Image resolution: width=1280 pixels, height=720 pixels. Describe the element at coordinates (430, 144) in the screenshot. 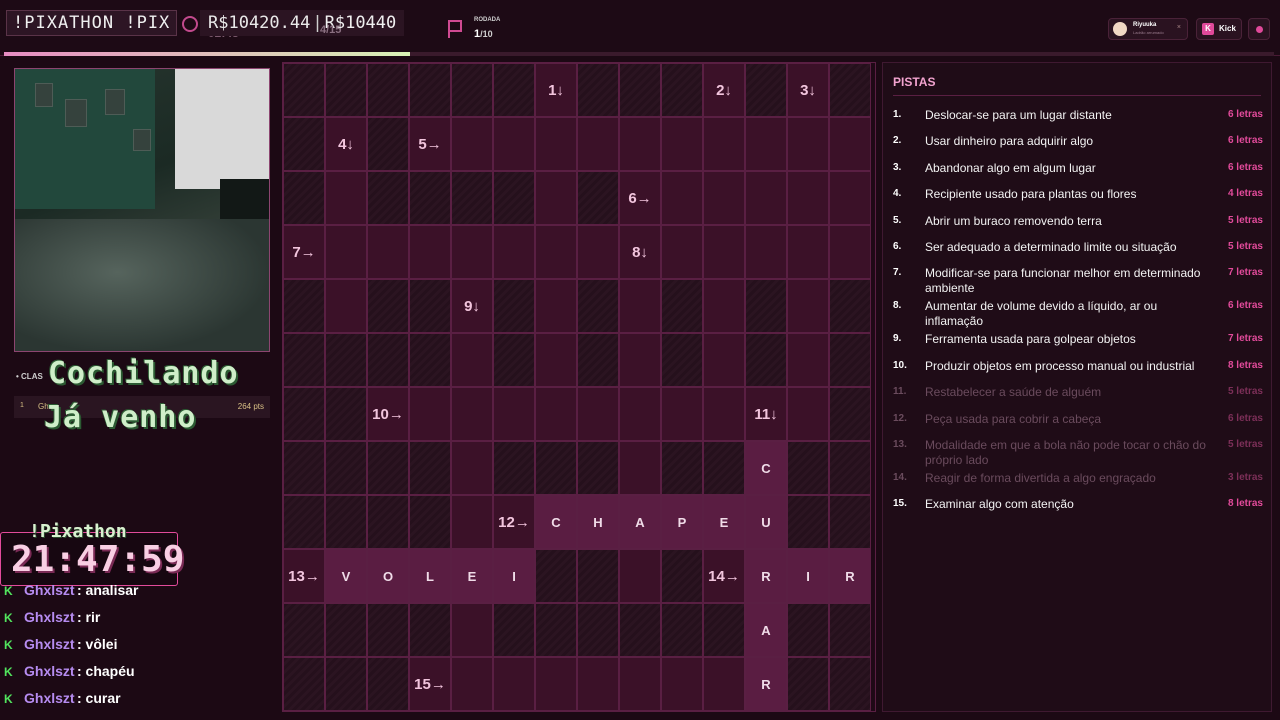

I see `grid-clue-number: 5→` at that location.